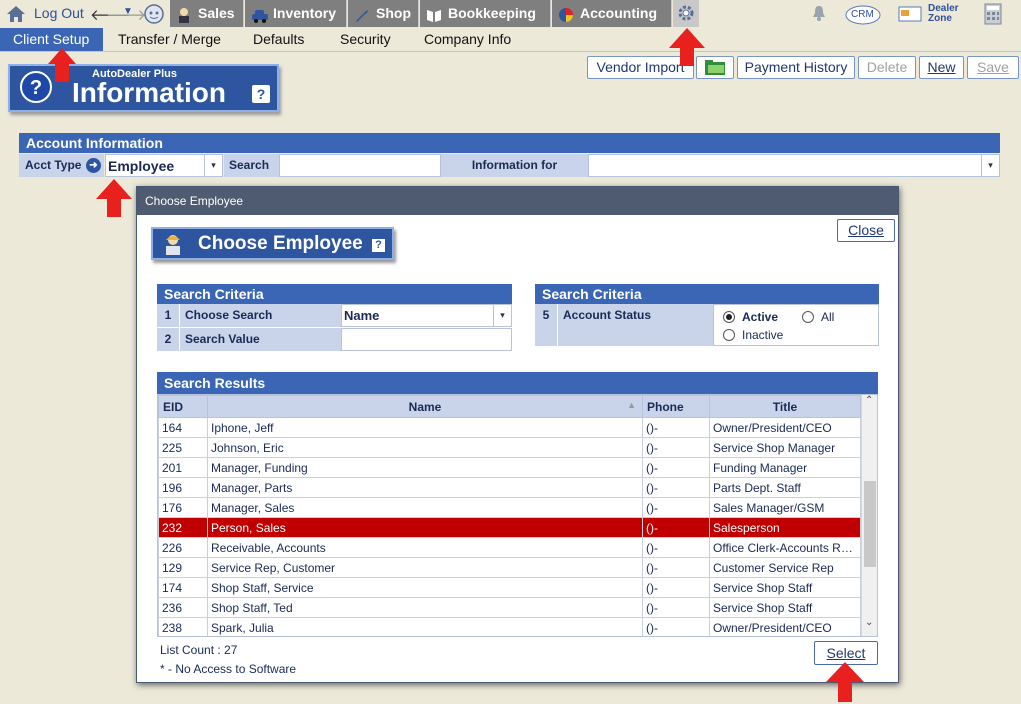 This screenshot has width=1021, height=704. Describe the element at coordinates (164, 165) in the screenshot. I see `acct-type-select: Employee ▾` at that location.